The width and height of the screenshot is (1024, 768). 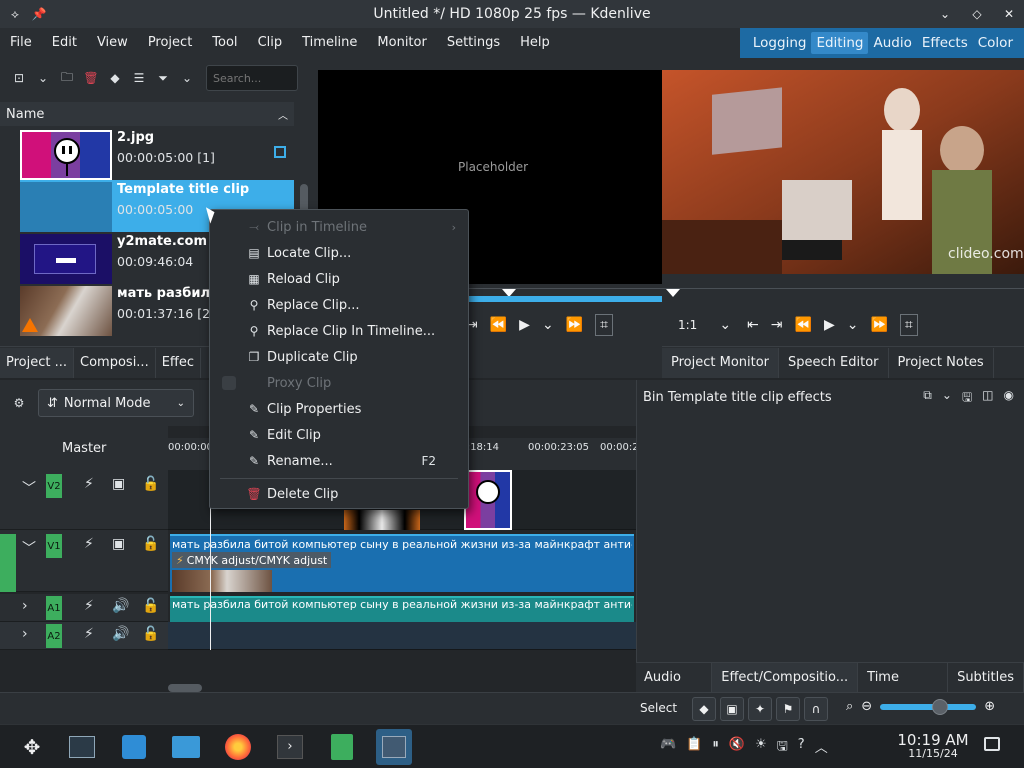 What do you see at coordinates (147, 114) in the screenshot?
I see `bin-column-header: Name ︿` at bounding box center [147, 114].